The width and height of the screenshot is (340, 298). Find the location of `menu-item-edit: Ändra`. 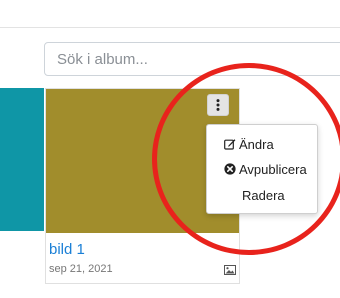

menu-item-edit: Ändra is located at coordinates (262, 144).